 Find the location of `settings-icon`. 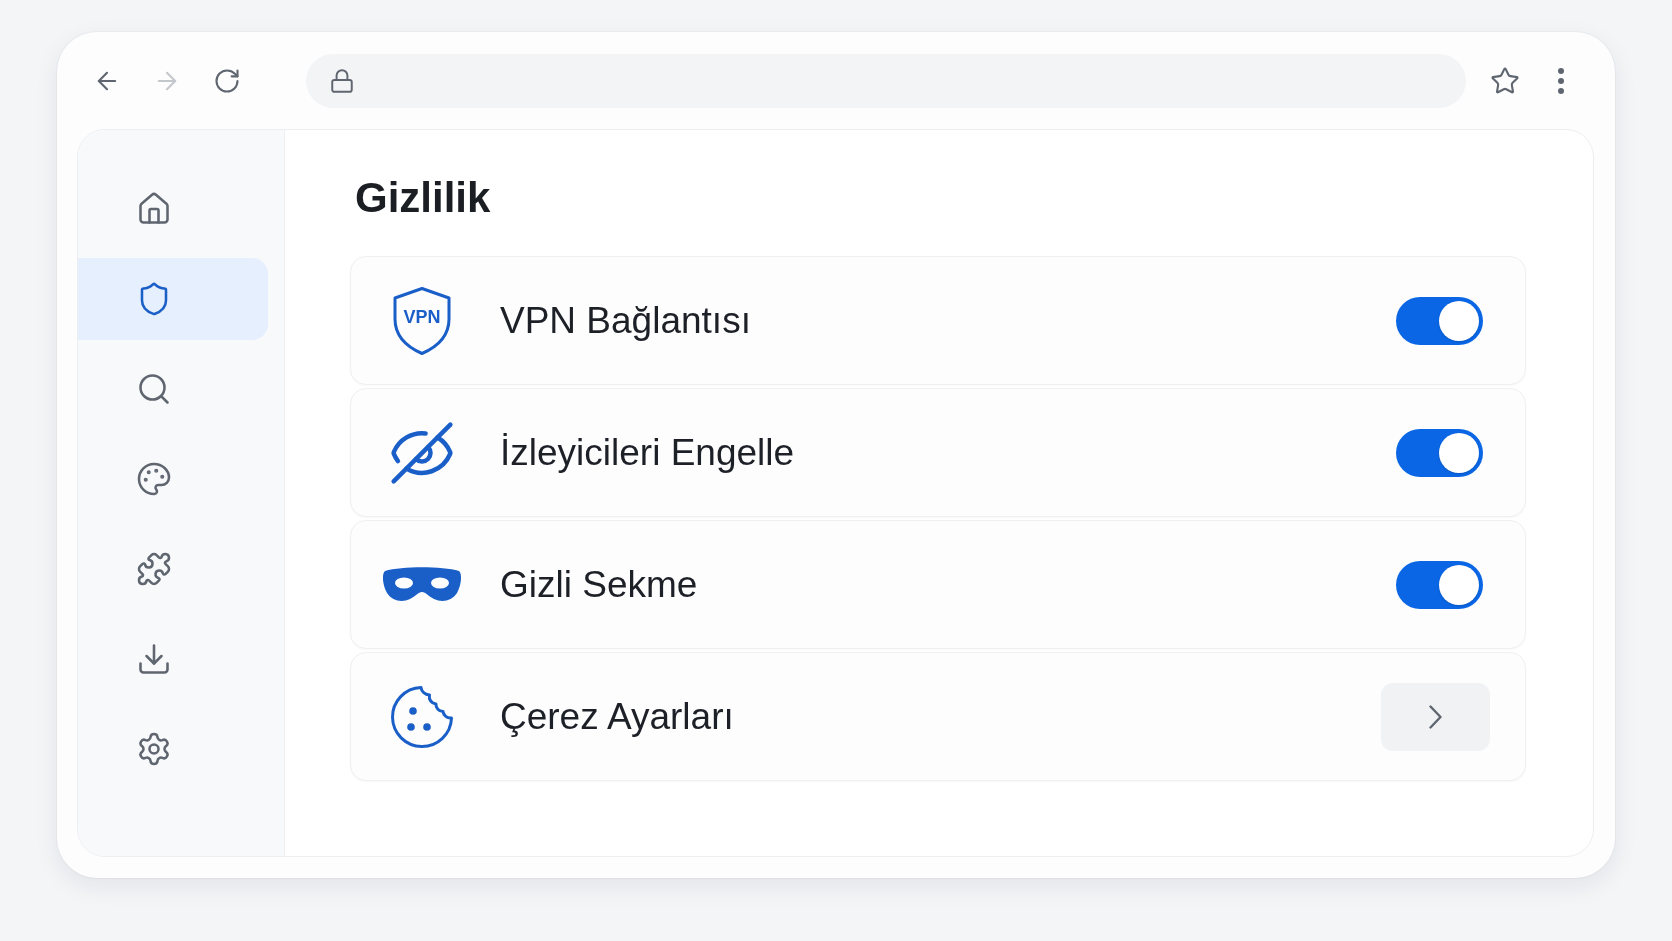

settings-icon is located at coordinates (154, 749).